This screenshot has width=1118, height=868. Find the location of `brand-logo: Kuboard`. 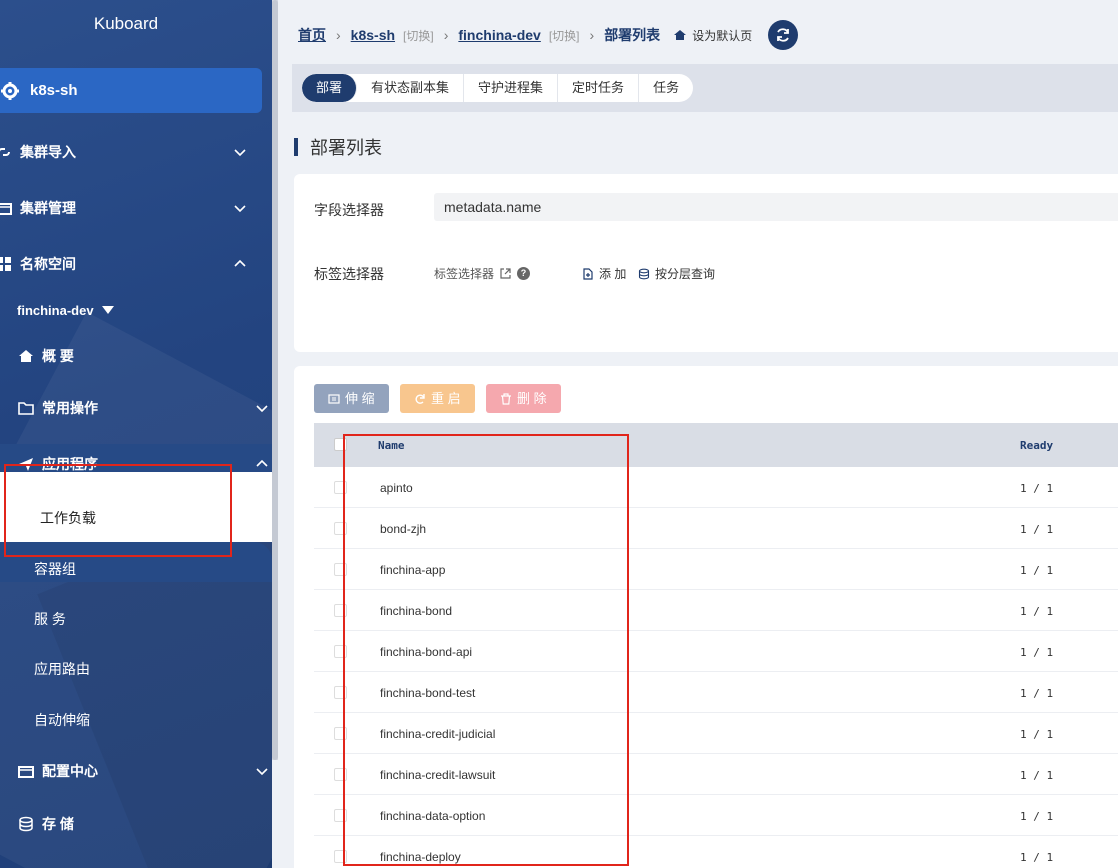

brand-logo: Kuboard is located at coordinates (126, 23).